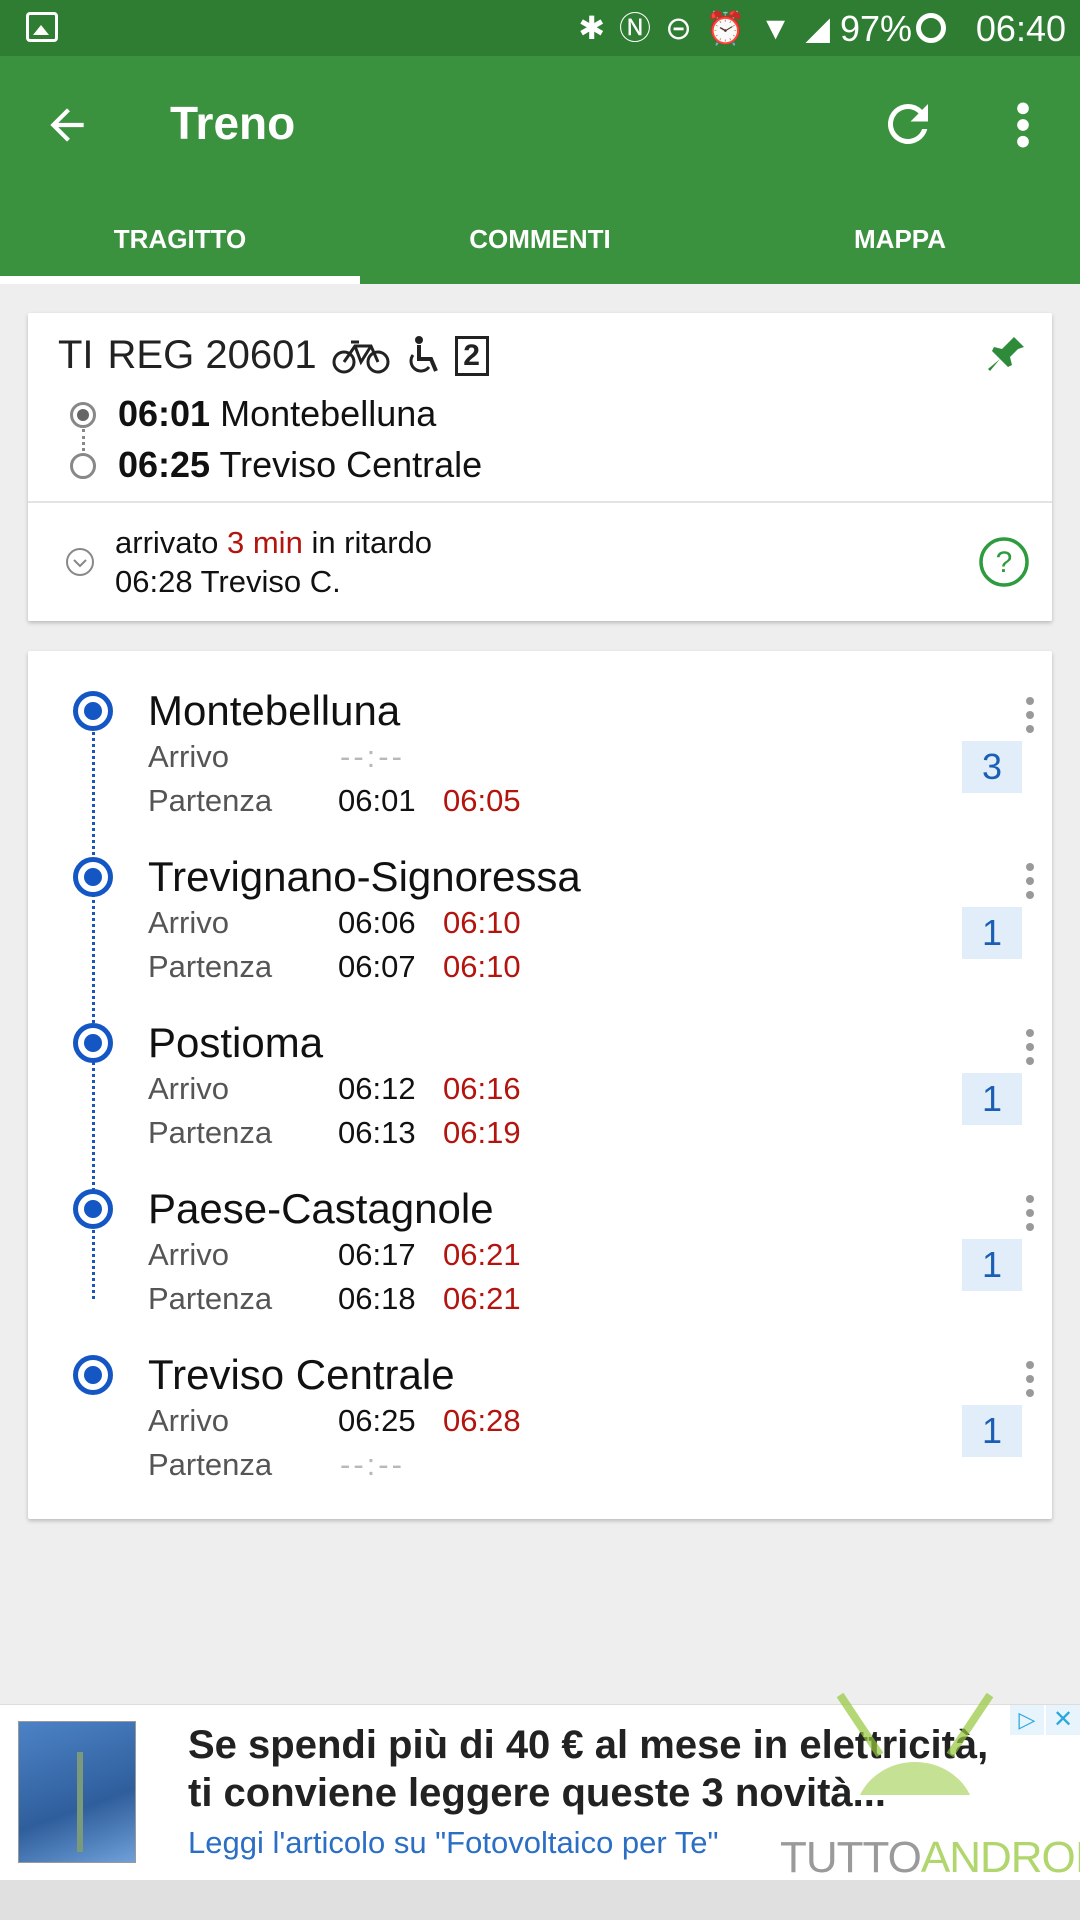  What do you see at coordinates (265, 542) in the screenshot?
I see `delay-amount: 3 min` at bounding box center [265, 542].